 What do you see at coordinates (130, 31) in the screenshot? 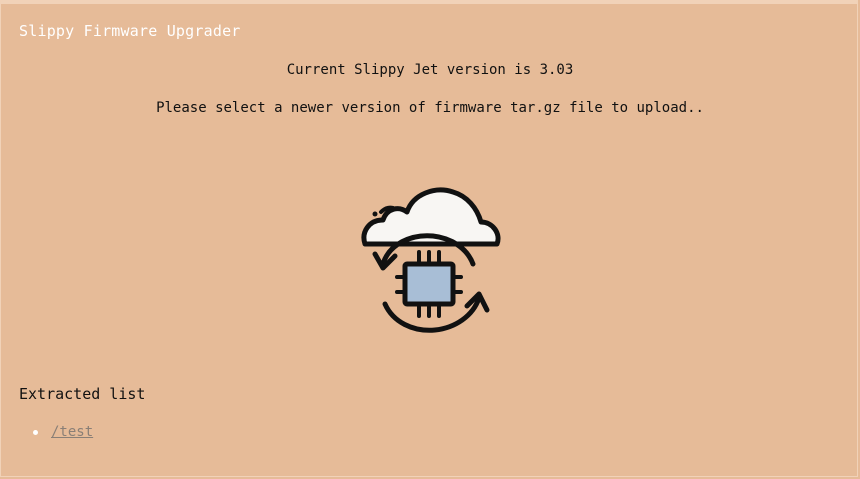
I see `app-title: Slippy Firmware Upgrader` at bounding box center [130, 31].